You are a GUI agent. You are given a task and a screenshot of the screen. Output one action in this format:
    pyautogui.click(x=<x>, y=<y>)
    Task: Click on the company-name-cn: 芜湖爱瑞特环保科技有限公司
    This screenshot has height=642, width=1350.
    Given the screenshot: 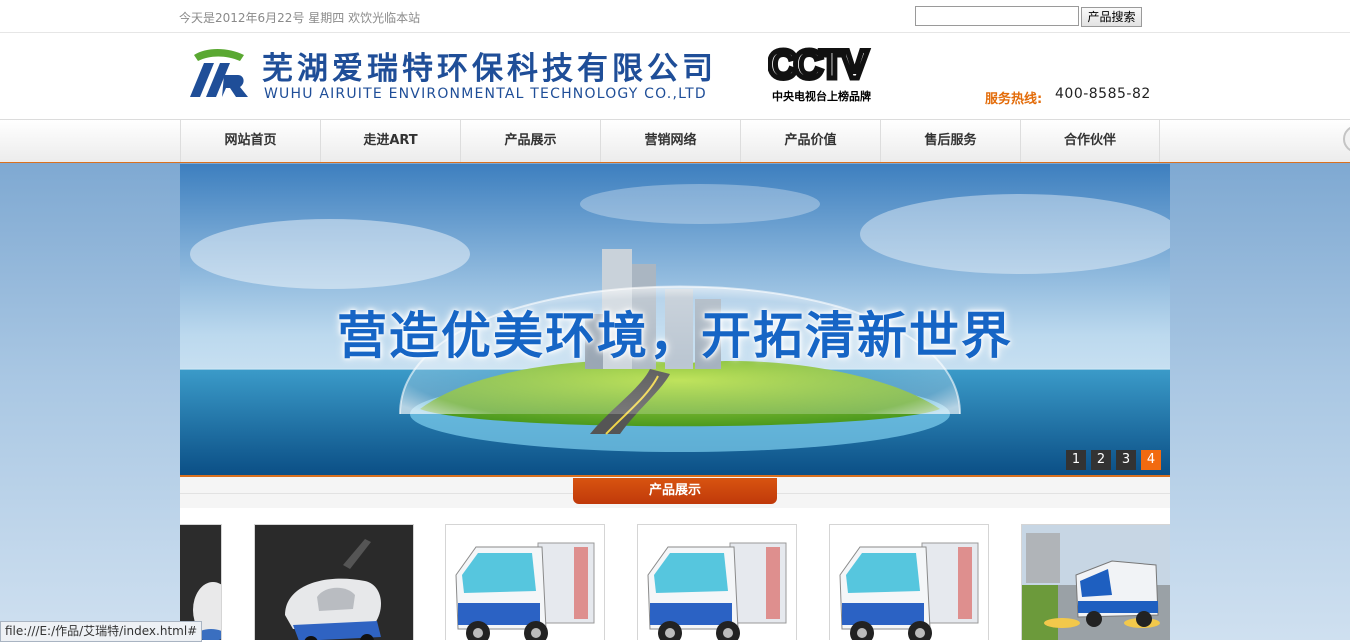 What is the action you would take?
    pyautogui.click(x=489, y=69)
    